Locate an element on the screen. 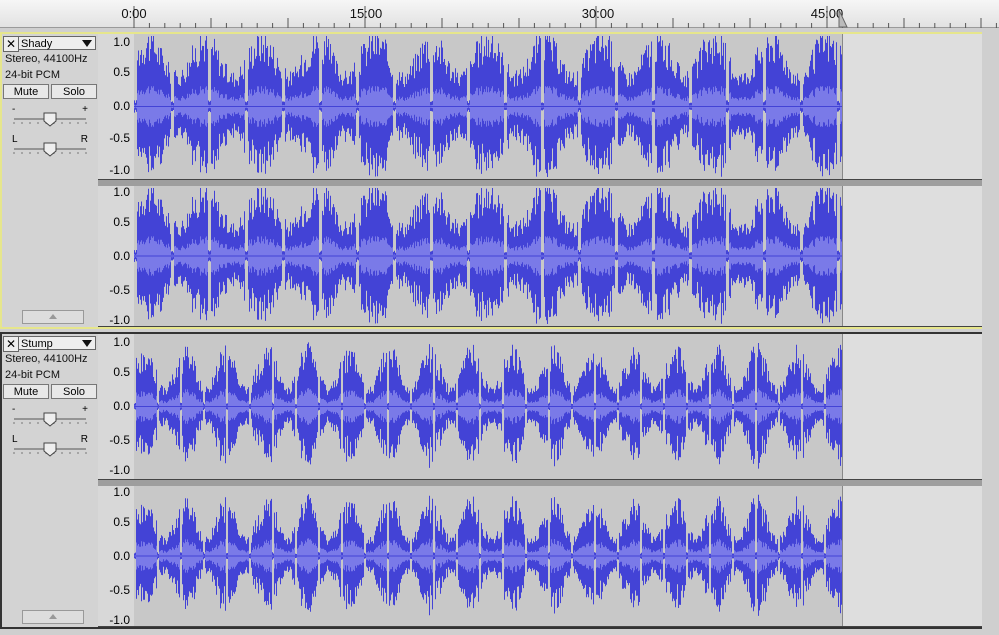  track-name: Stump is located at coordinates (37, 344).